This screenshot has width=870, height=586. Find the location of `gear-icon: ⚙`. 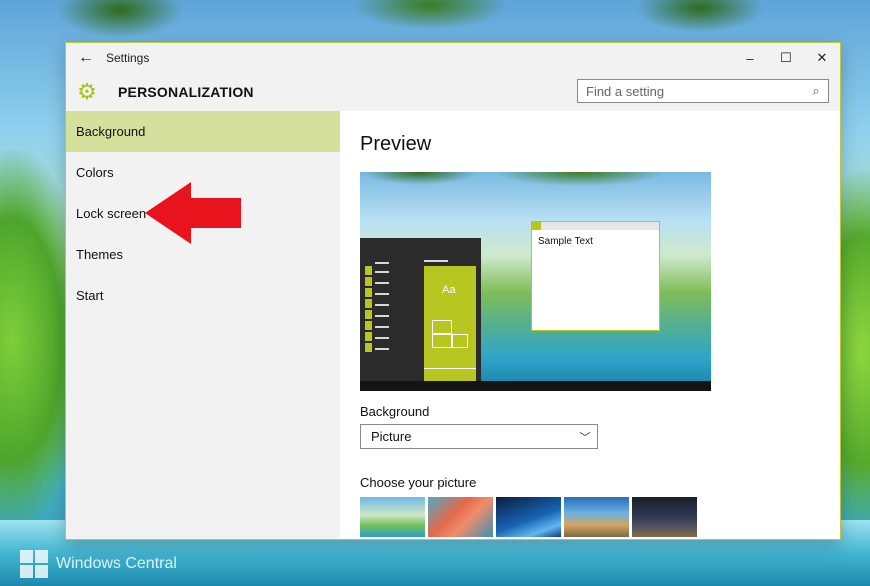

gear-icon: ⚙ is located at coordinates (87, 91).